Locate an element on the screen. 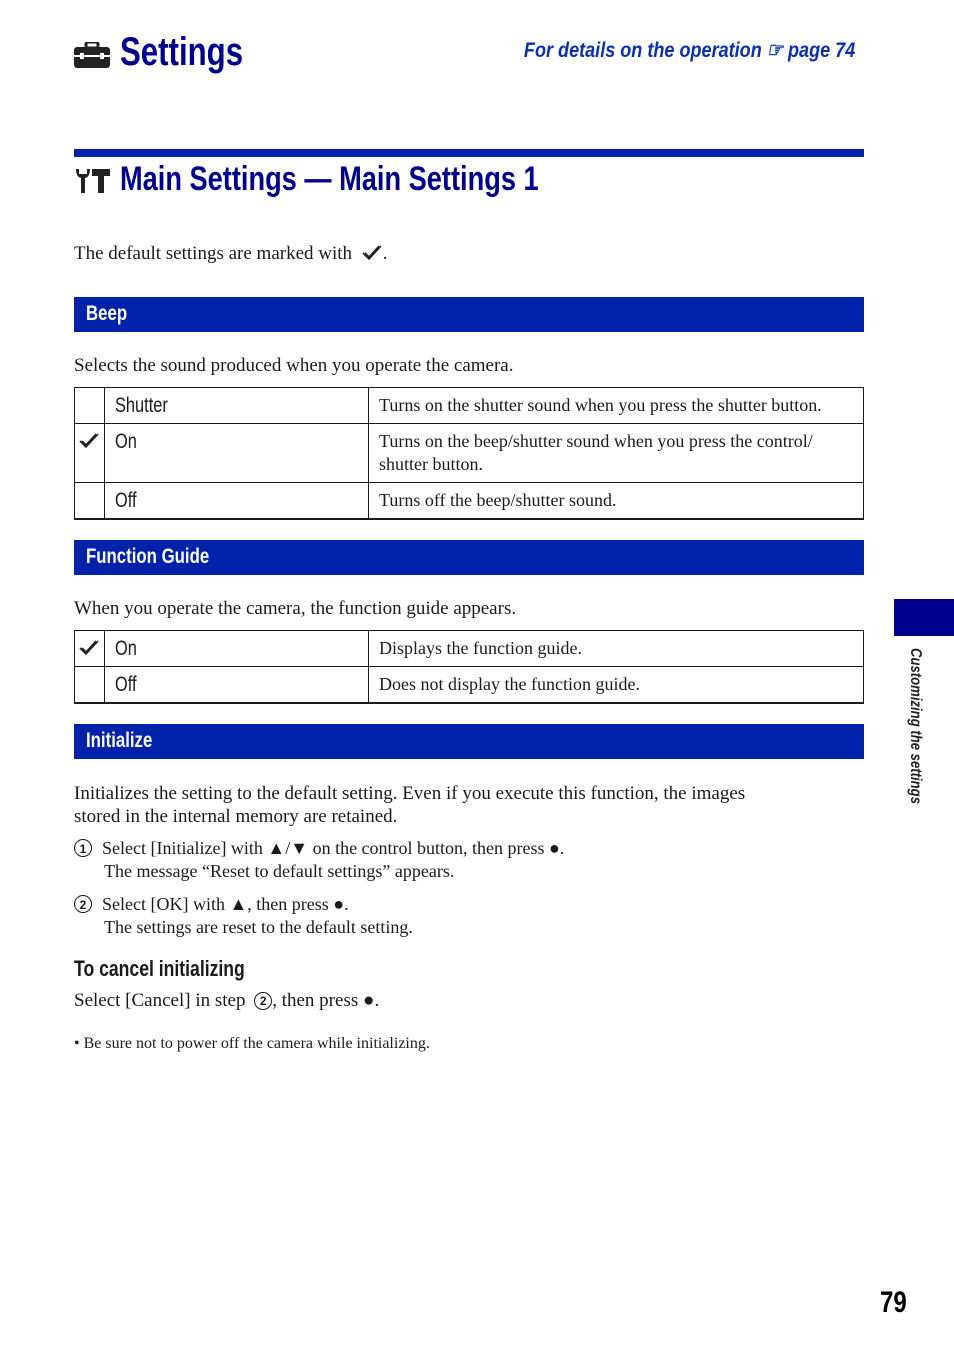 This screenshot has width=954, height=1357. initialize-heading: Initialize is located at coordinates (119, 740).